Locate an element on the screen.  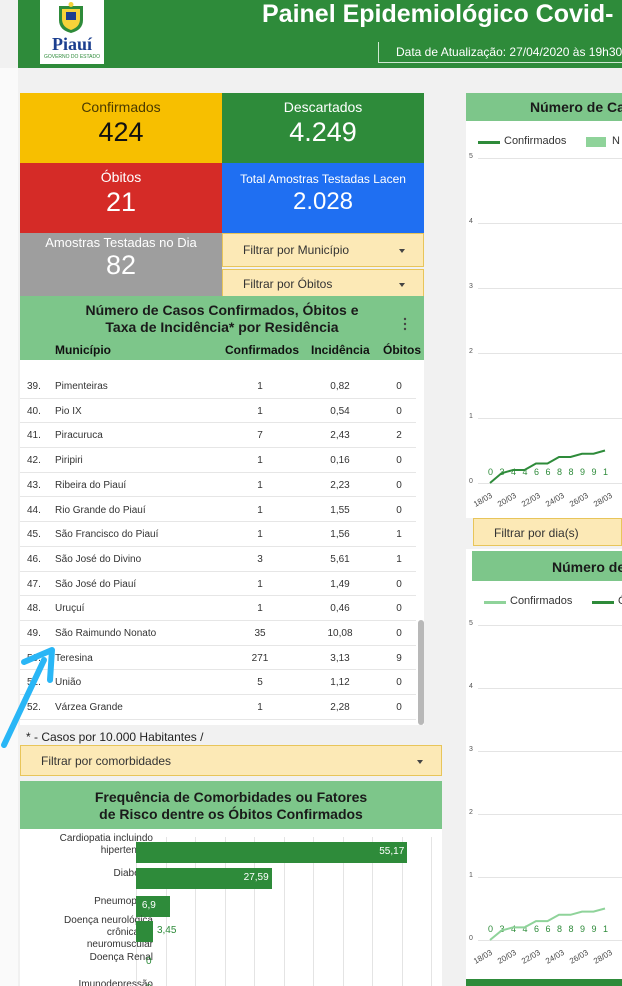
table-row: 51. União 5 1,12 0 is located at coordinates (218, 683).